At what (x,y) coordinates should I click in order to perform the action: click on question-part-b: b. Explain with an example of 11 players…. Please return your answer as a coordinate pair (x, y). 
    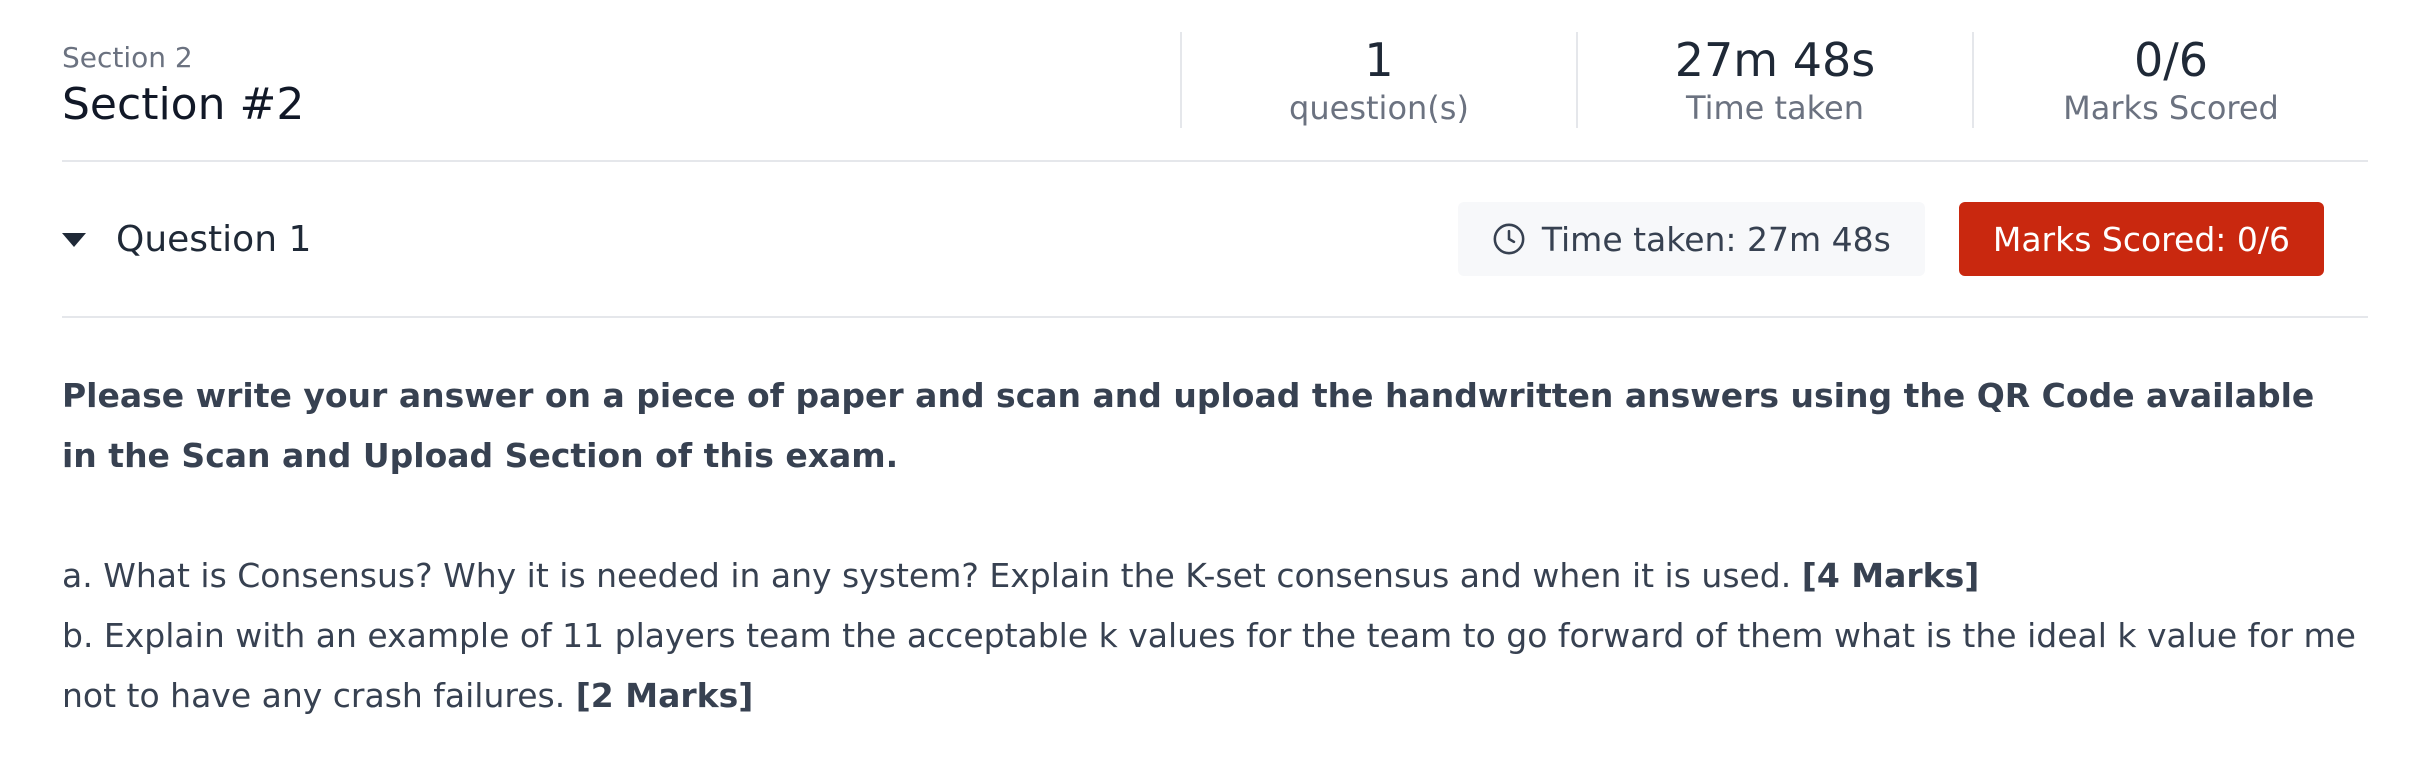
    Looking at the image, I should click on (1222, 666).